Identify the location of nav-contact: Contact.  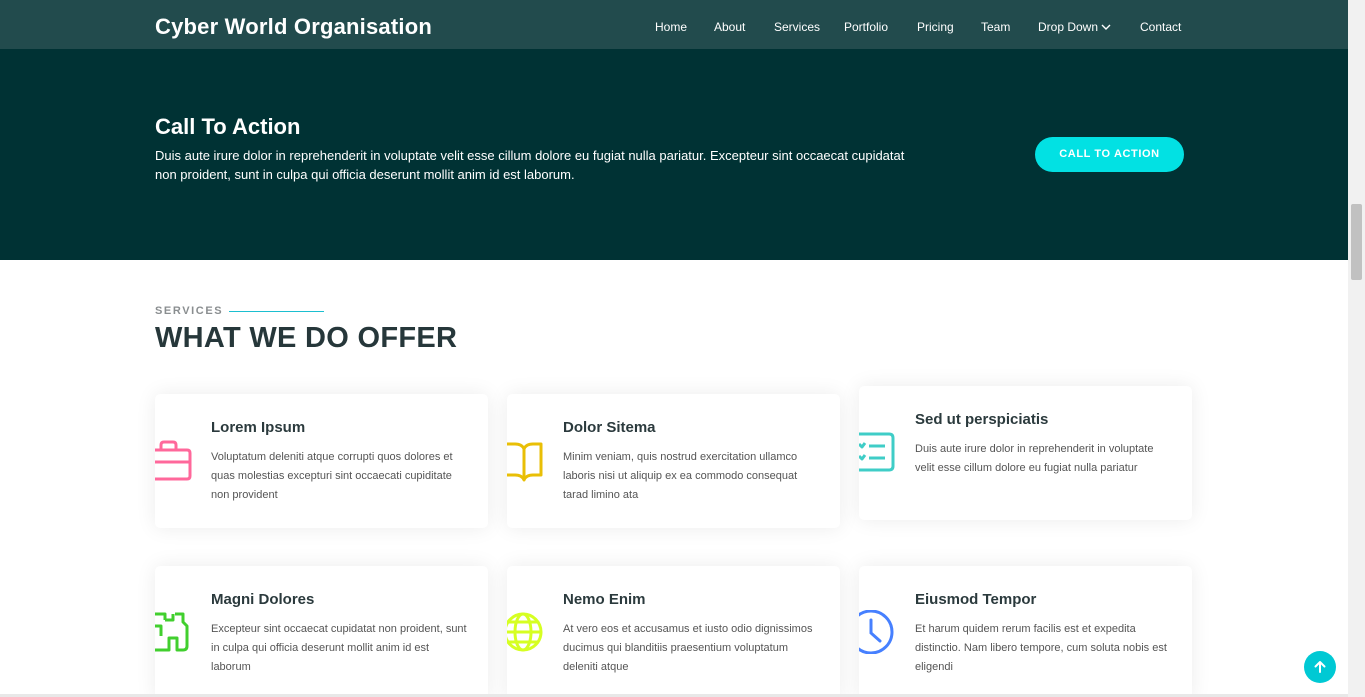
(1160, 27).